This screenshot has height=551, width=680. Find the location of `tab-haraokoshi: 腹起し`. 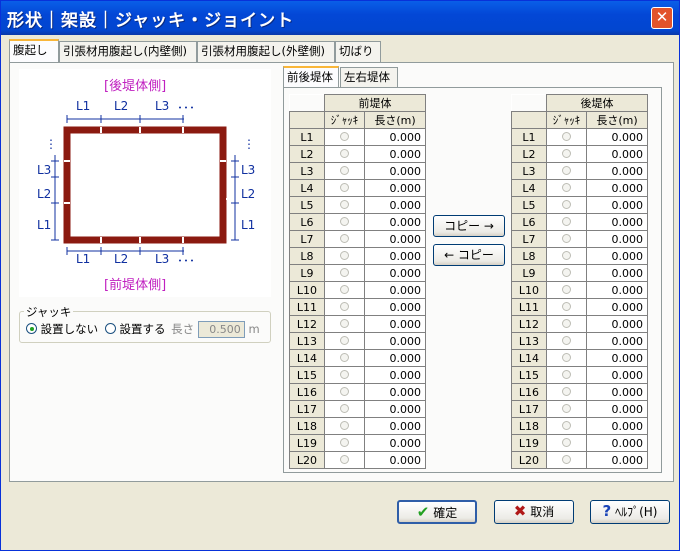

tab-haraokoshi: 腹起し is located at coordinates (34, 51).